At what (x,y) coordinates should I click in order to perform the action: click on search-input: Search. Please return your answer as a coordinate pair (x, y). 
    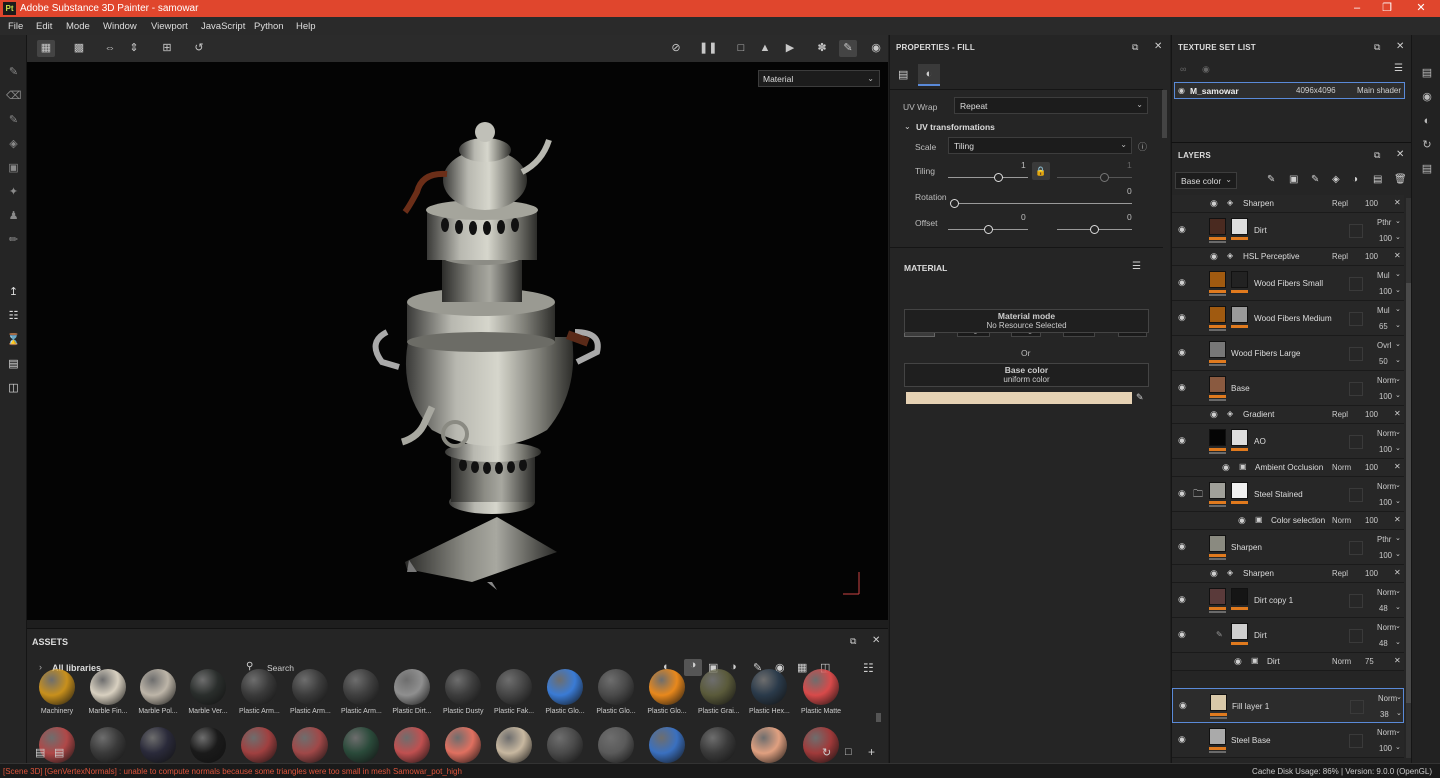
    Looking at the image, I should click on (280, 668).